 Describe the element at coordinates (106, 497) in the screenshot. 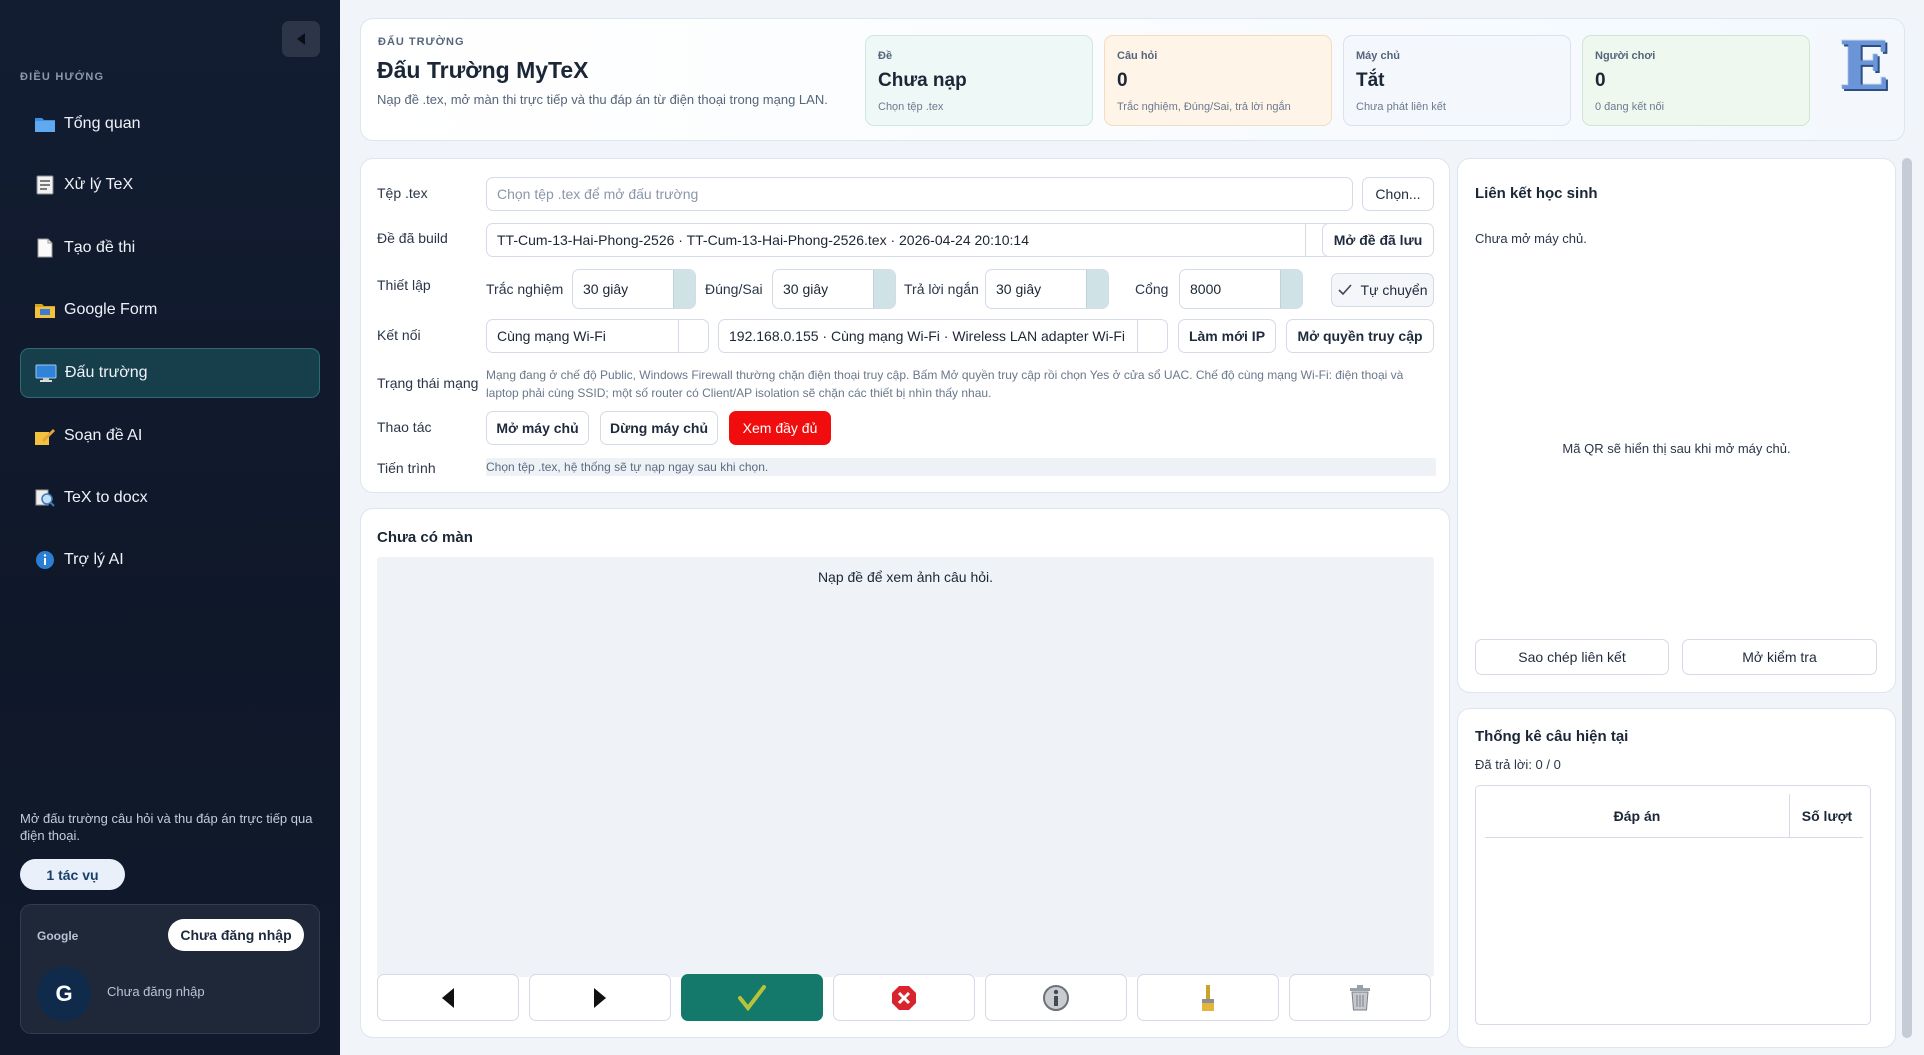

I see `sidebar-item-label: TeX to docx` at that location.